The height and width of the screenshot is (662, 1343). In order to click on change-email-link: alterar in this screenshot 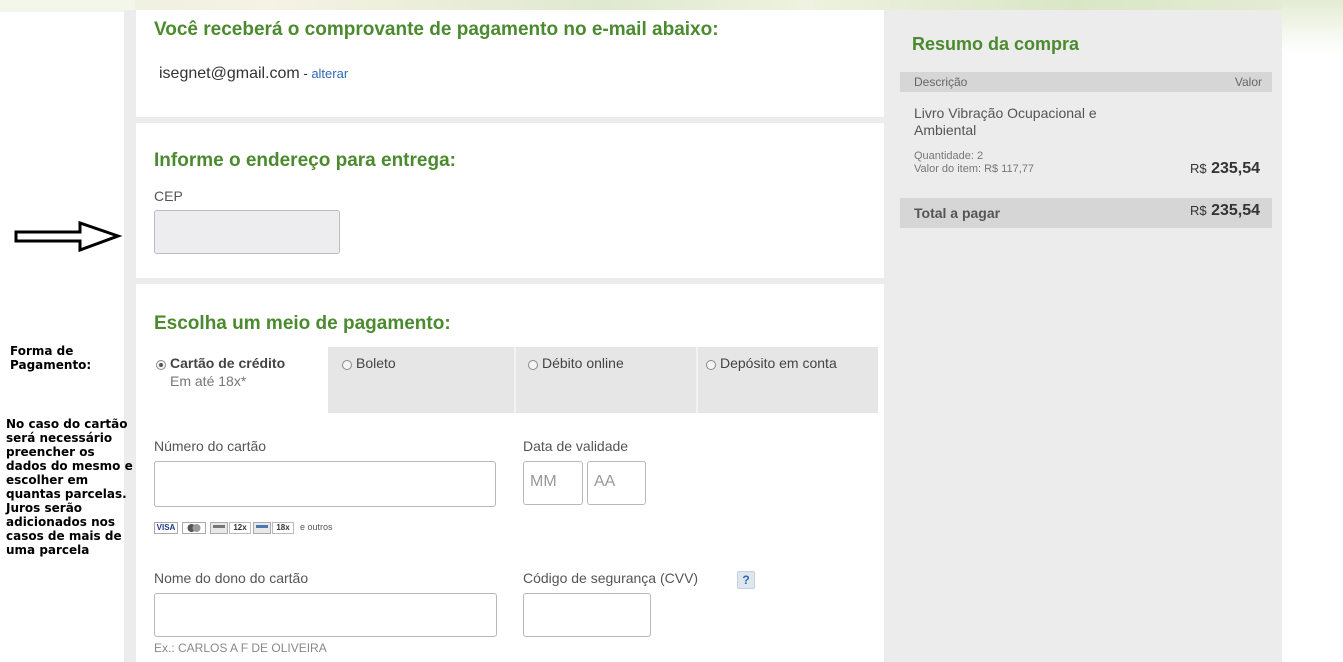, I will do `click(329, 73)`.